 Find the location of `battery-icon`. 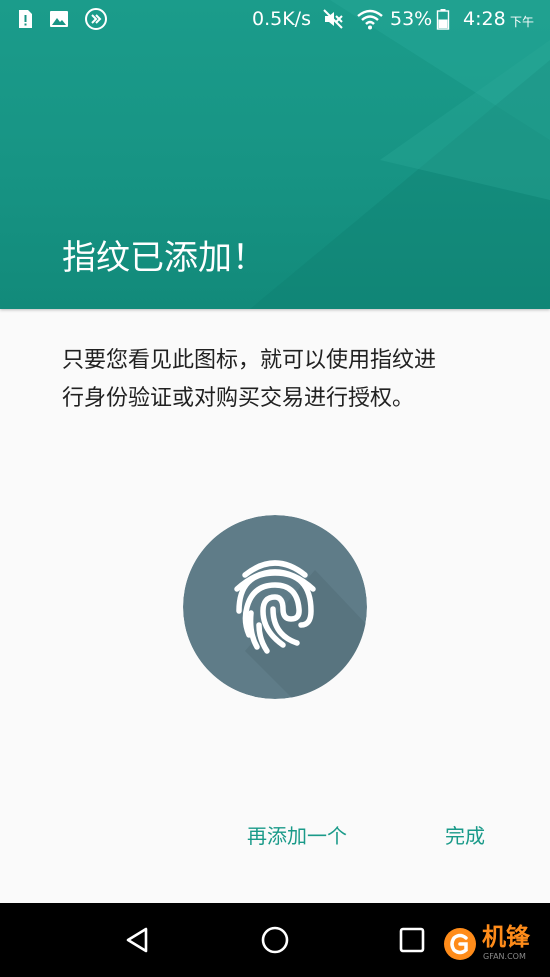

battery-icon is located at coordinates (443, 19).